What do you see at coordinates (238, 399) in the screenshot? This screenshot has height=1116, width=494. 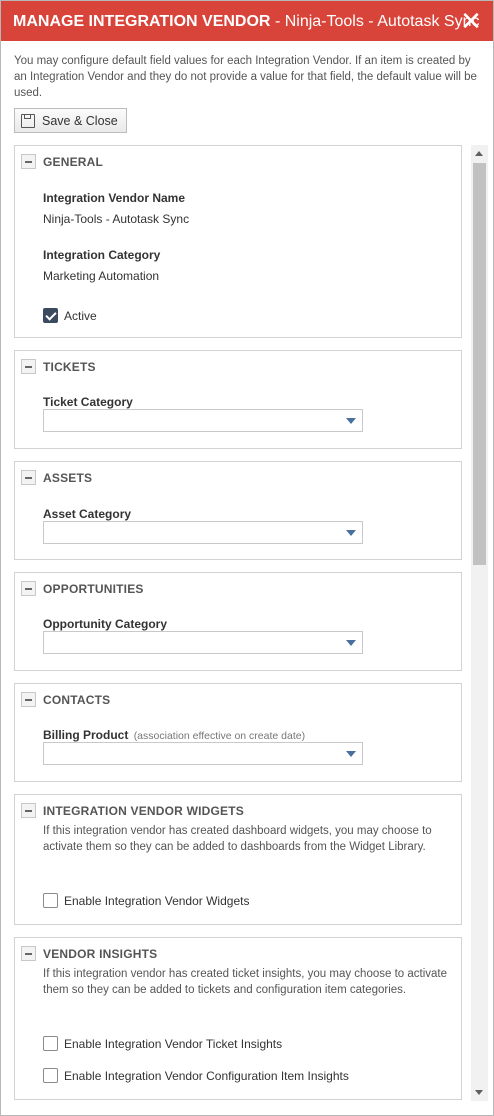 I see `section-tickets: TICKETS Ticket Category` at bounding box center [238, 399].